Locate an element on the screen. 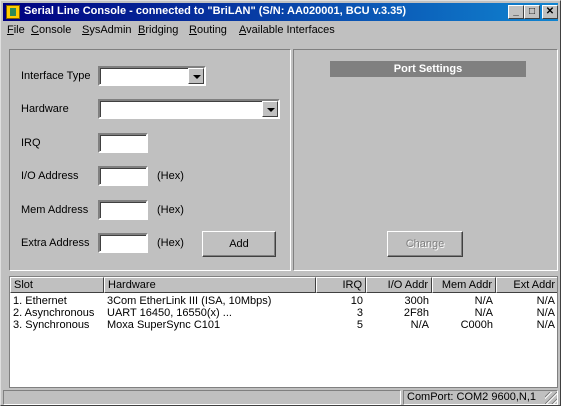  cell-io-addr: 300h is located at coordinates (416, 301).